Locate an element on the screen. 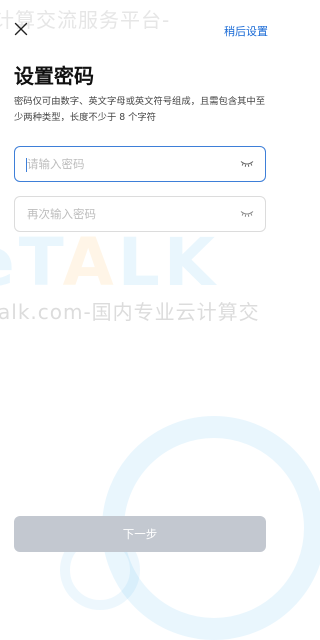  confirm-password-input is located at coordinates (127, 214).